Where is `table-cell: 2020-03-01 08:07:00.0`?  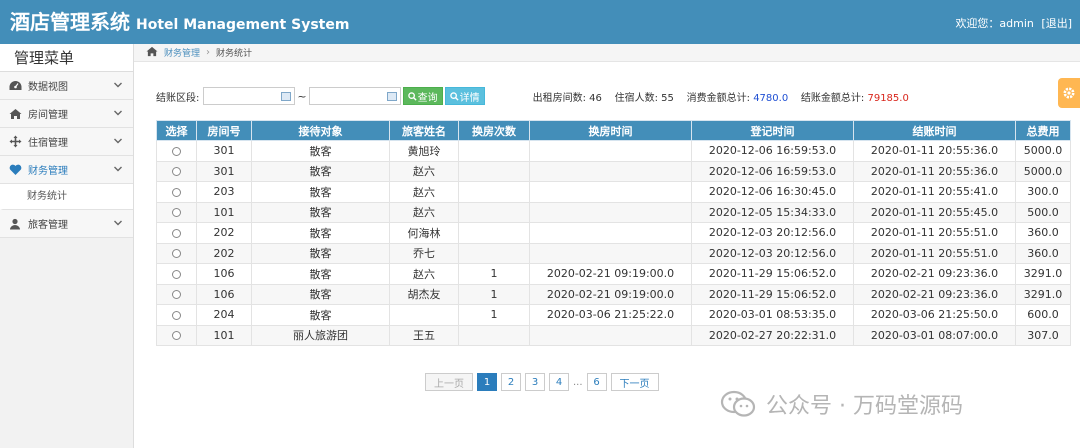
table-cell: 2020-03-01 08:07:00.0 is located at coordinates (934, 335).